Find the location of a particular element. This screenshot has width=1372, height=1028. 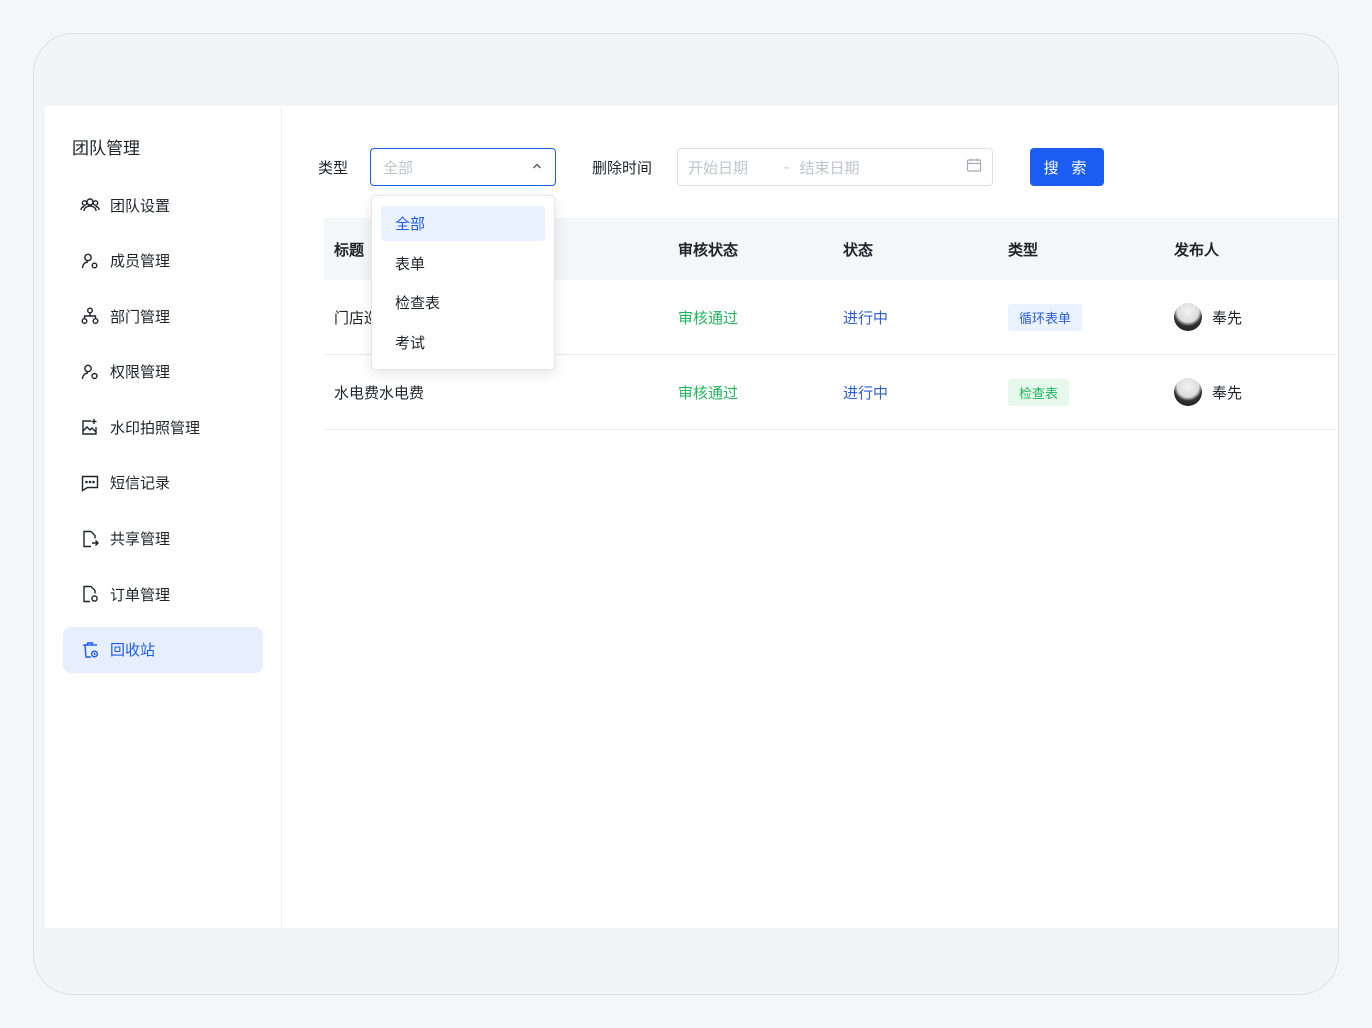

row-type-cell: 循环表单 is located at coordinates (1081, 317).